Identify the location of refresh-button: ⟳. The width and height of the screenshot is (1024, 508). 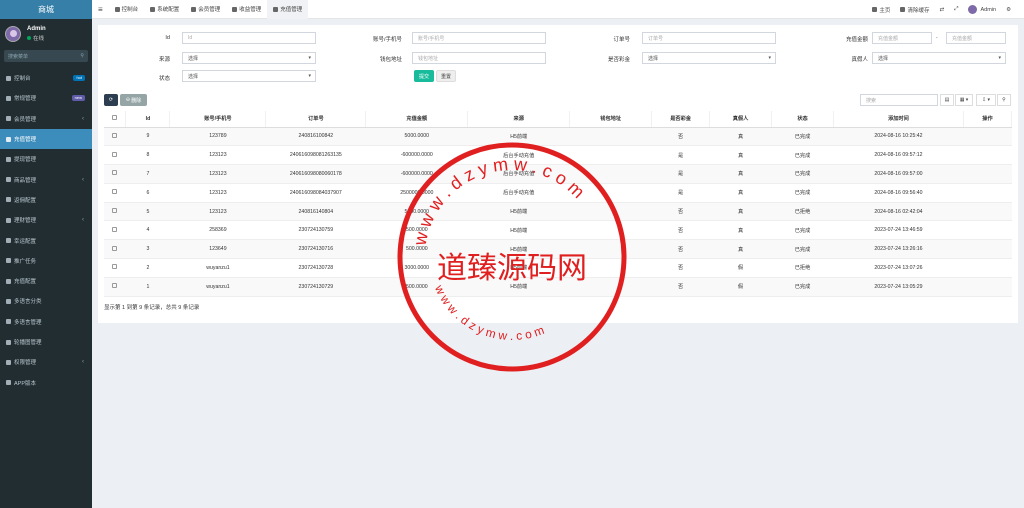
(111, 100).